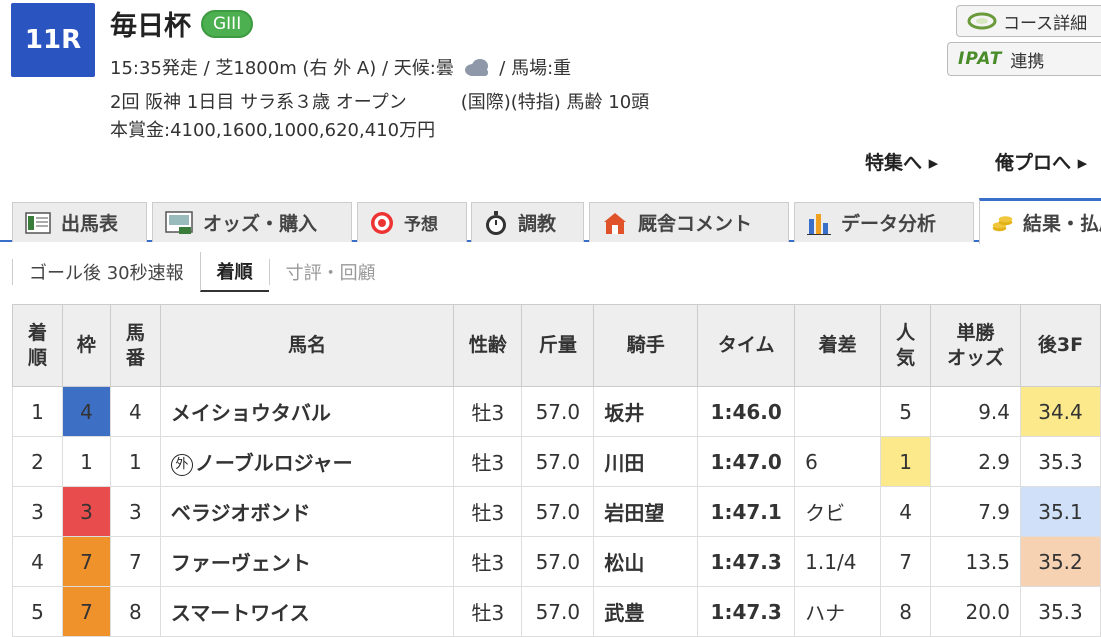  I want to click on course-icon, so click(982, 21).